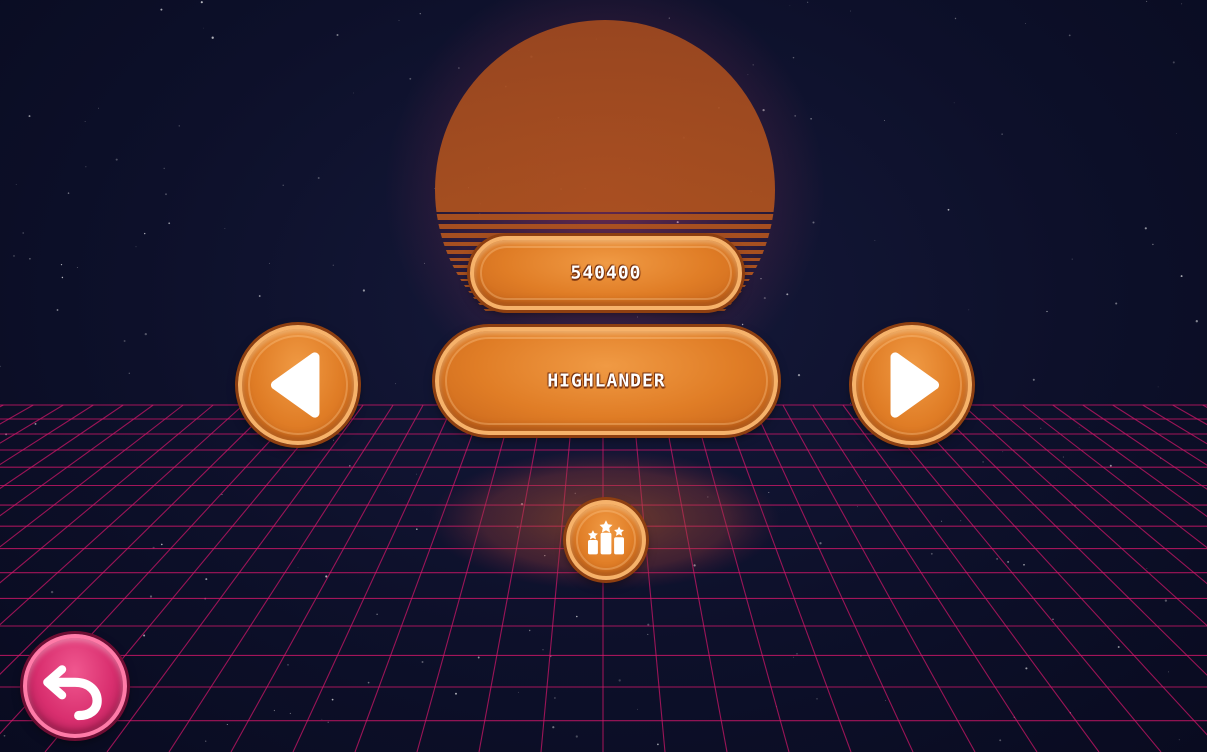  I want to click on podium-stars-icon, so click(606, 540).